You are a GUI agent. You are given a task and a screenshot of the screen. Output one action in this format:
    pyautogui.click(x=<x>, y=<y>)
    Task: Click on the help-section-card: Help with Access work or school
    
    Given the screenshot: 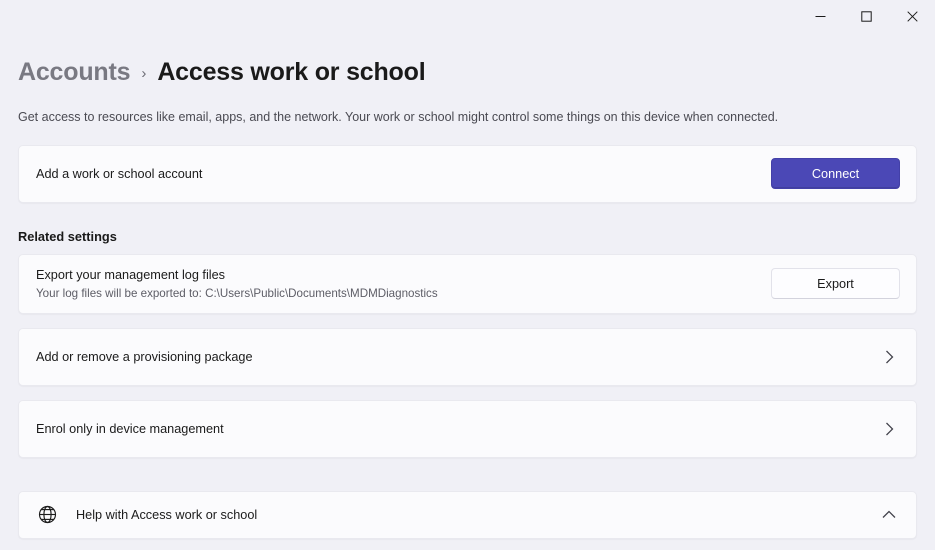 What is the action you would take?
    pyautogui.click(x=467, y=514)
    